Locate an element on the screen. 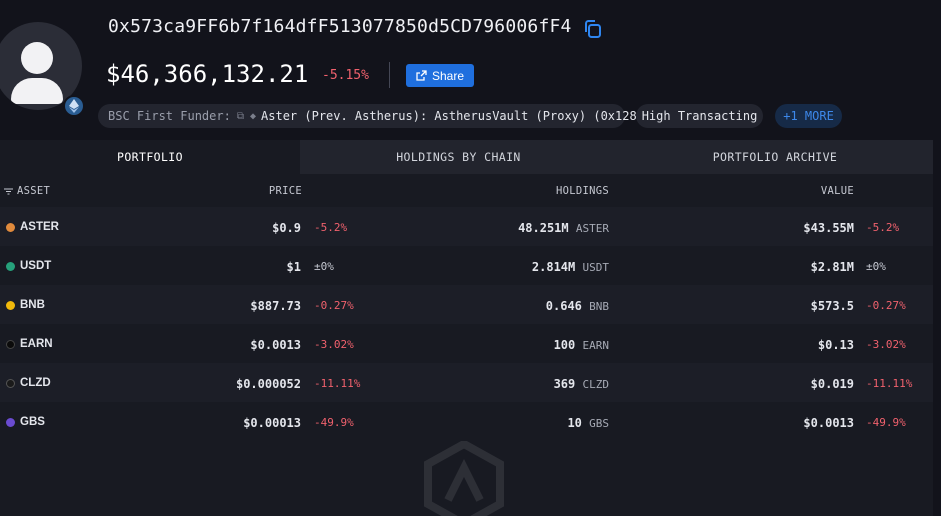  copy-small-icon: ⧉ ◆ is located at coordinates (246, 116).